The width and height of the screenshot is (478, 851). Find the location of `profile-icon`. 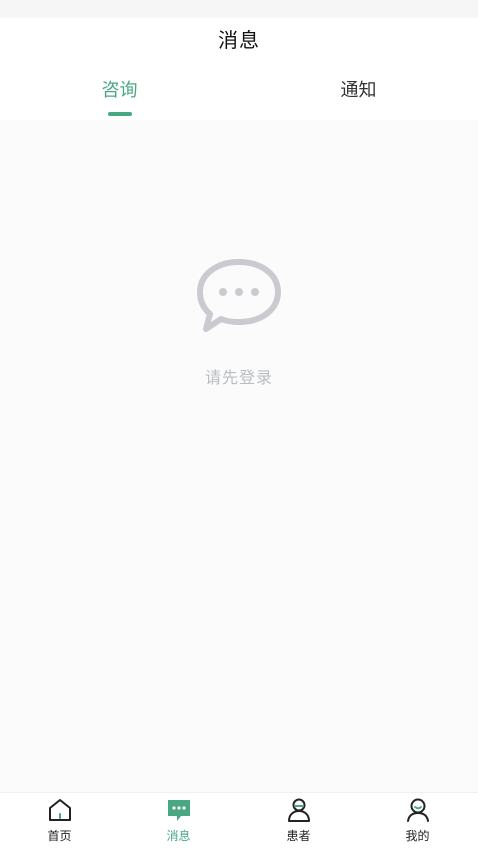

profile-icon is located at coordinates (418, 810).